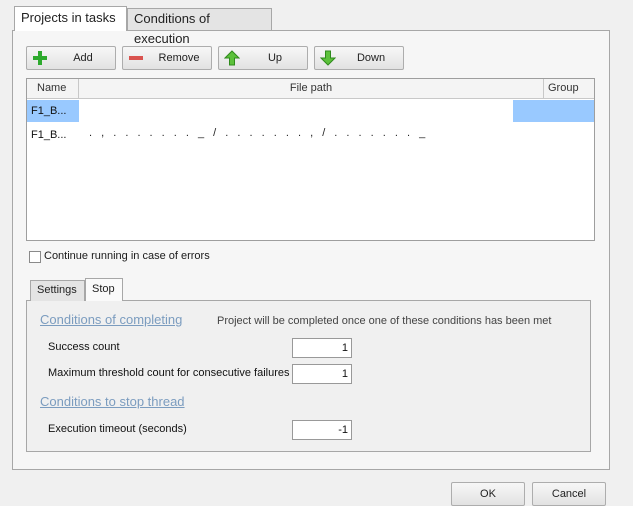  What do you see at coordinates (322, 430) in the screenshot?
I see `execution-timeout-input: -1` at bounding box center [322, 430].